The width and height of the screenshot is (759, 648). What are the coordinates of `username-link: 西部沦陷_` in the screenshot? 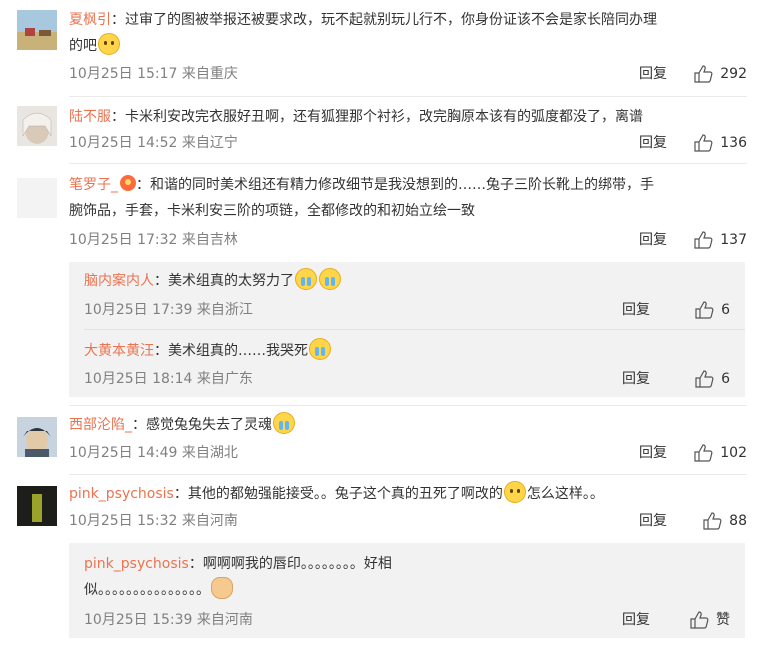 It's located at (100, 425).